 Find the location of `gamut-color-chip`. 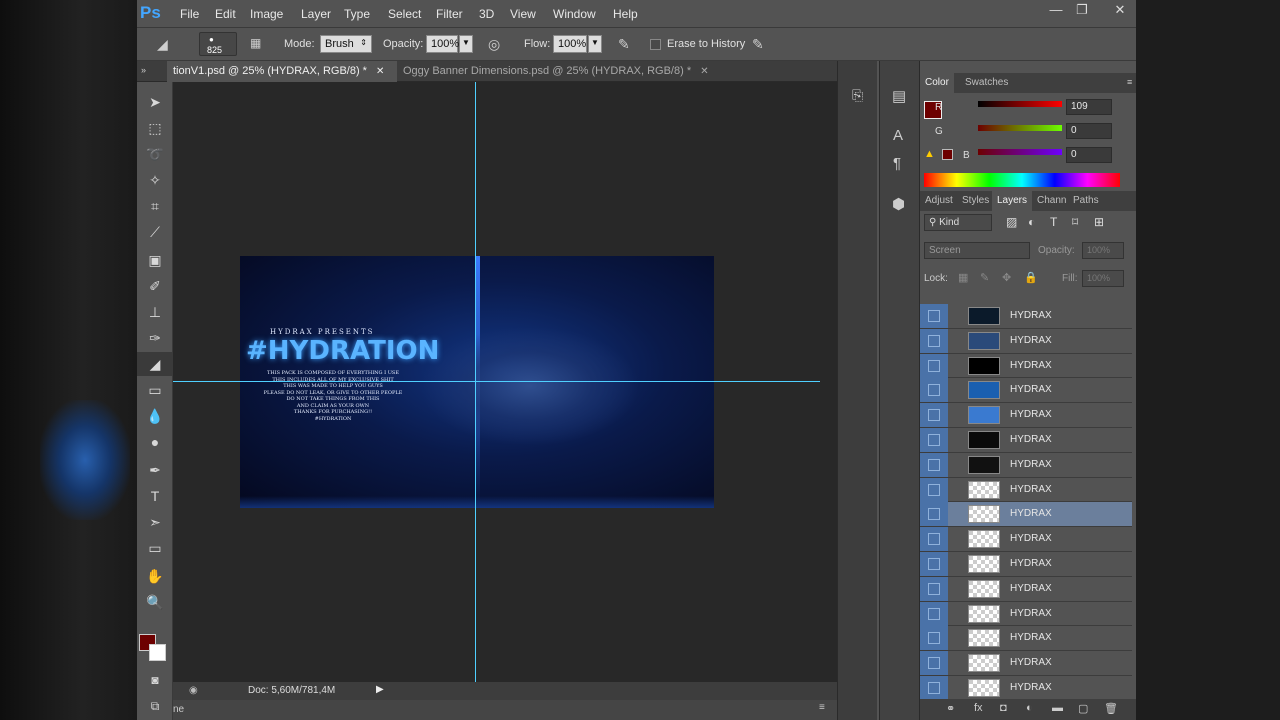

gamut-color-chip is located at coordinates (947, 154).